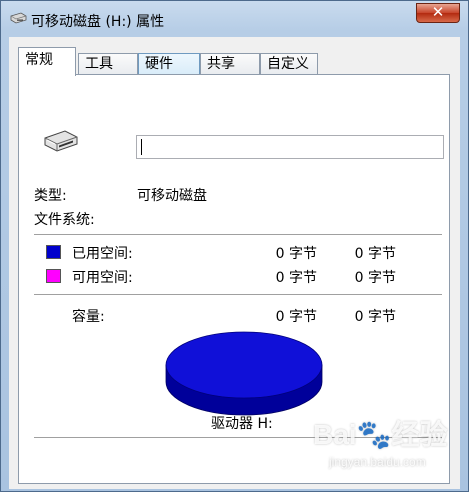 This screenshot has width=469, height=492. What do you see at coordinates (172, 196) in the screenshot?
I see `type-value: 可移动磁盘` at bounding box center [172, 196].